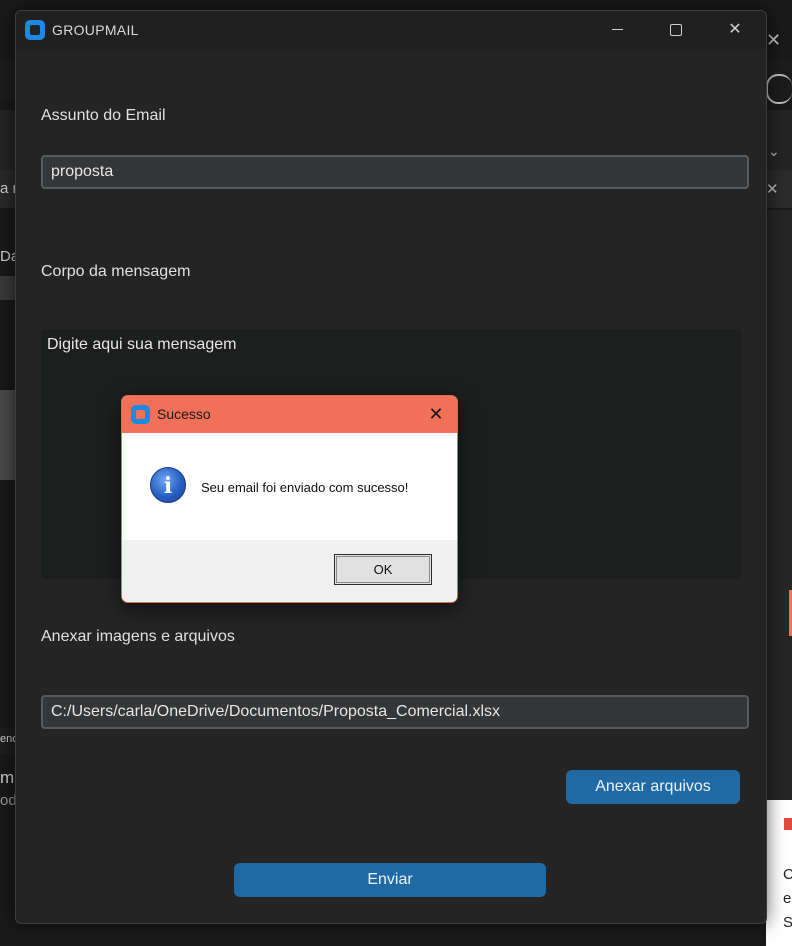 This screenshot has width=792, height=946. I want to click on subject-input: proposta, so click(395, 172).